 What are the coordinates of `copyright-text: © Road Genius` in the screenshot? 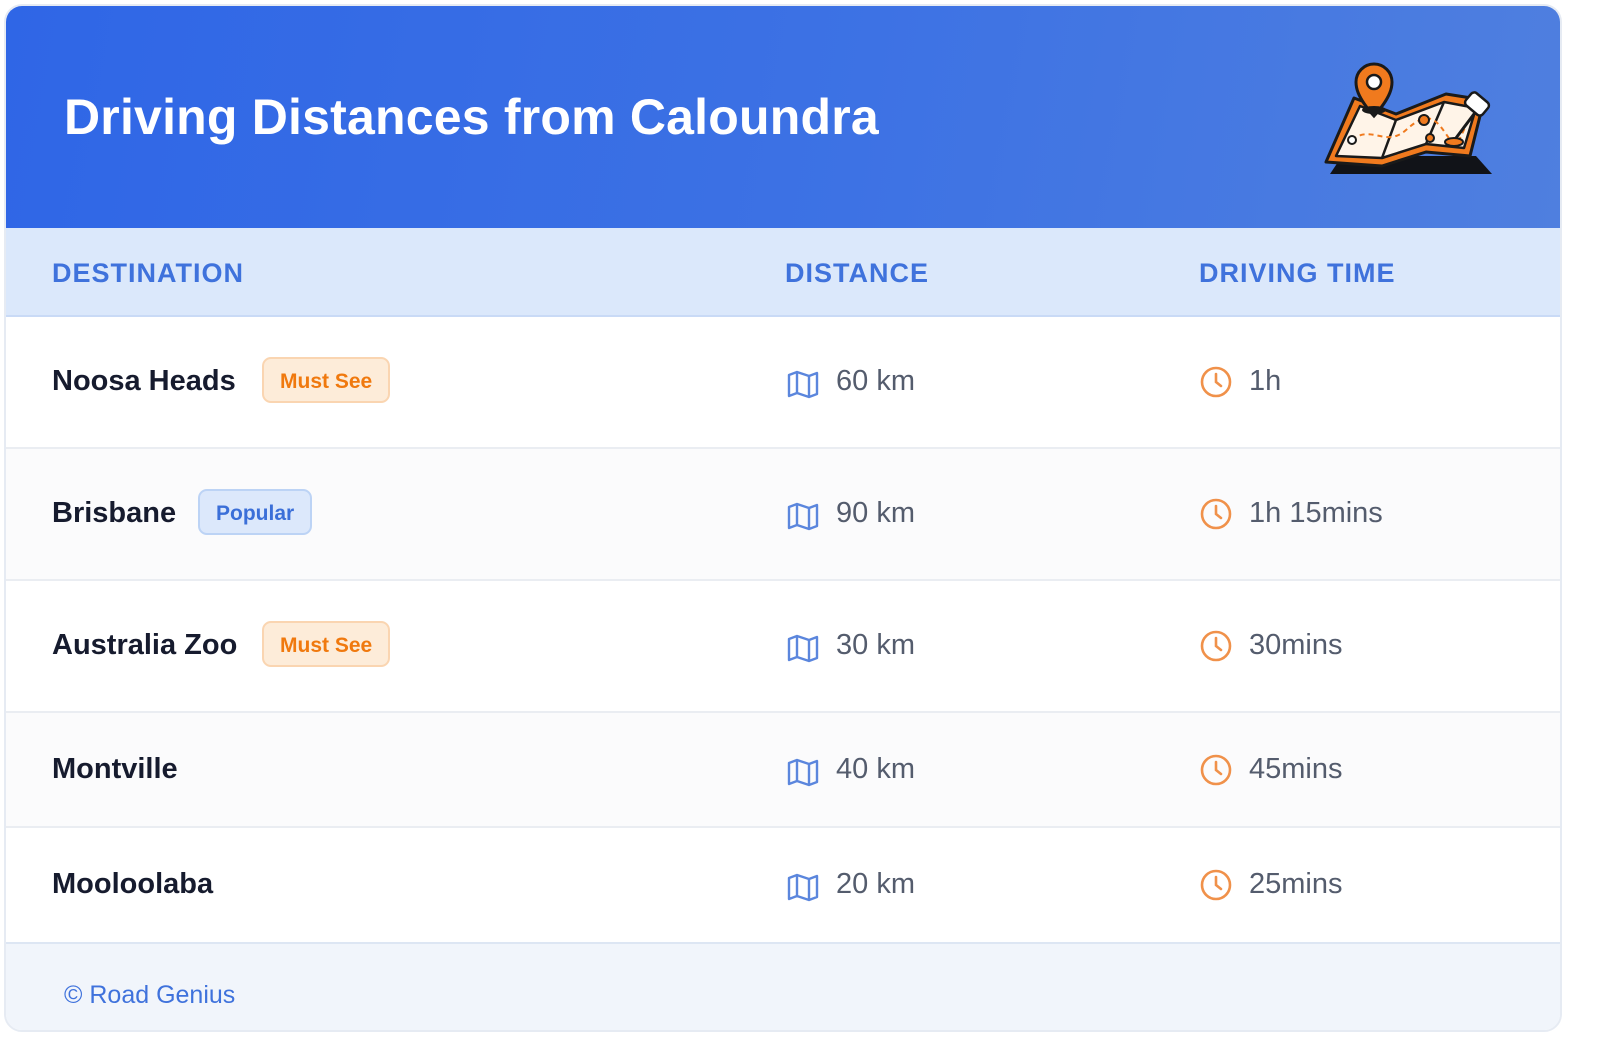 It's located at (149, 995).